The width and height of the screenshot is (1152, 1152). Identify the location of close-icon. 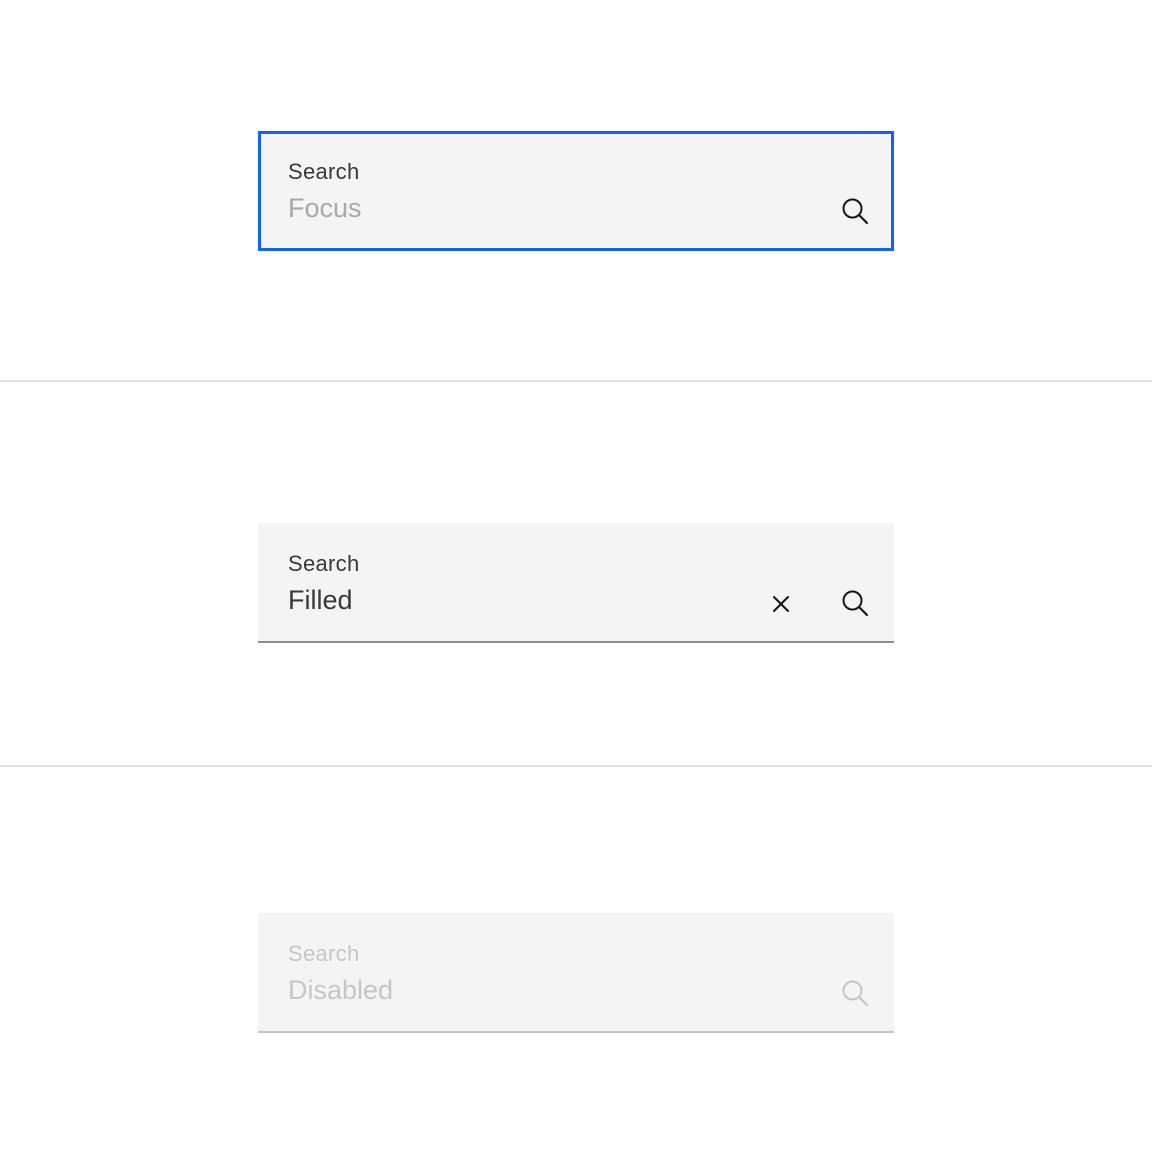
(781, 604).